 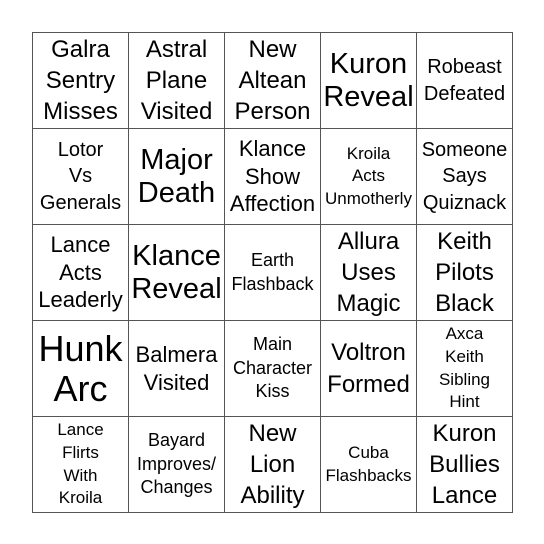 What do you see at coordinates (368, 241) in the screenshot?
I see `bingo-cell-line: Allura` at bounding box center [368, 241].